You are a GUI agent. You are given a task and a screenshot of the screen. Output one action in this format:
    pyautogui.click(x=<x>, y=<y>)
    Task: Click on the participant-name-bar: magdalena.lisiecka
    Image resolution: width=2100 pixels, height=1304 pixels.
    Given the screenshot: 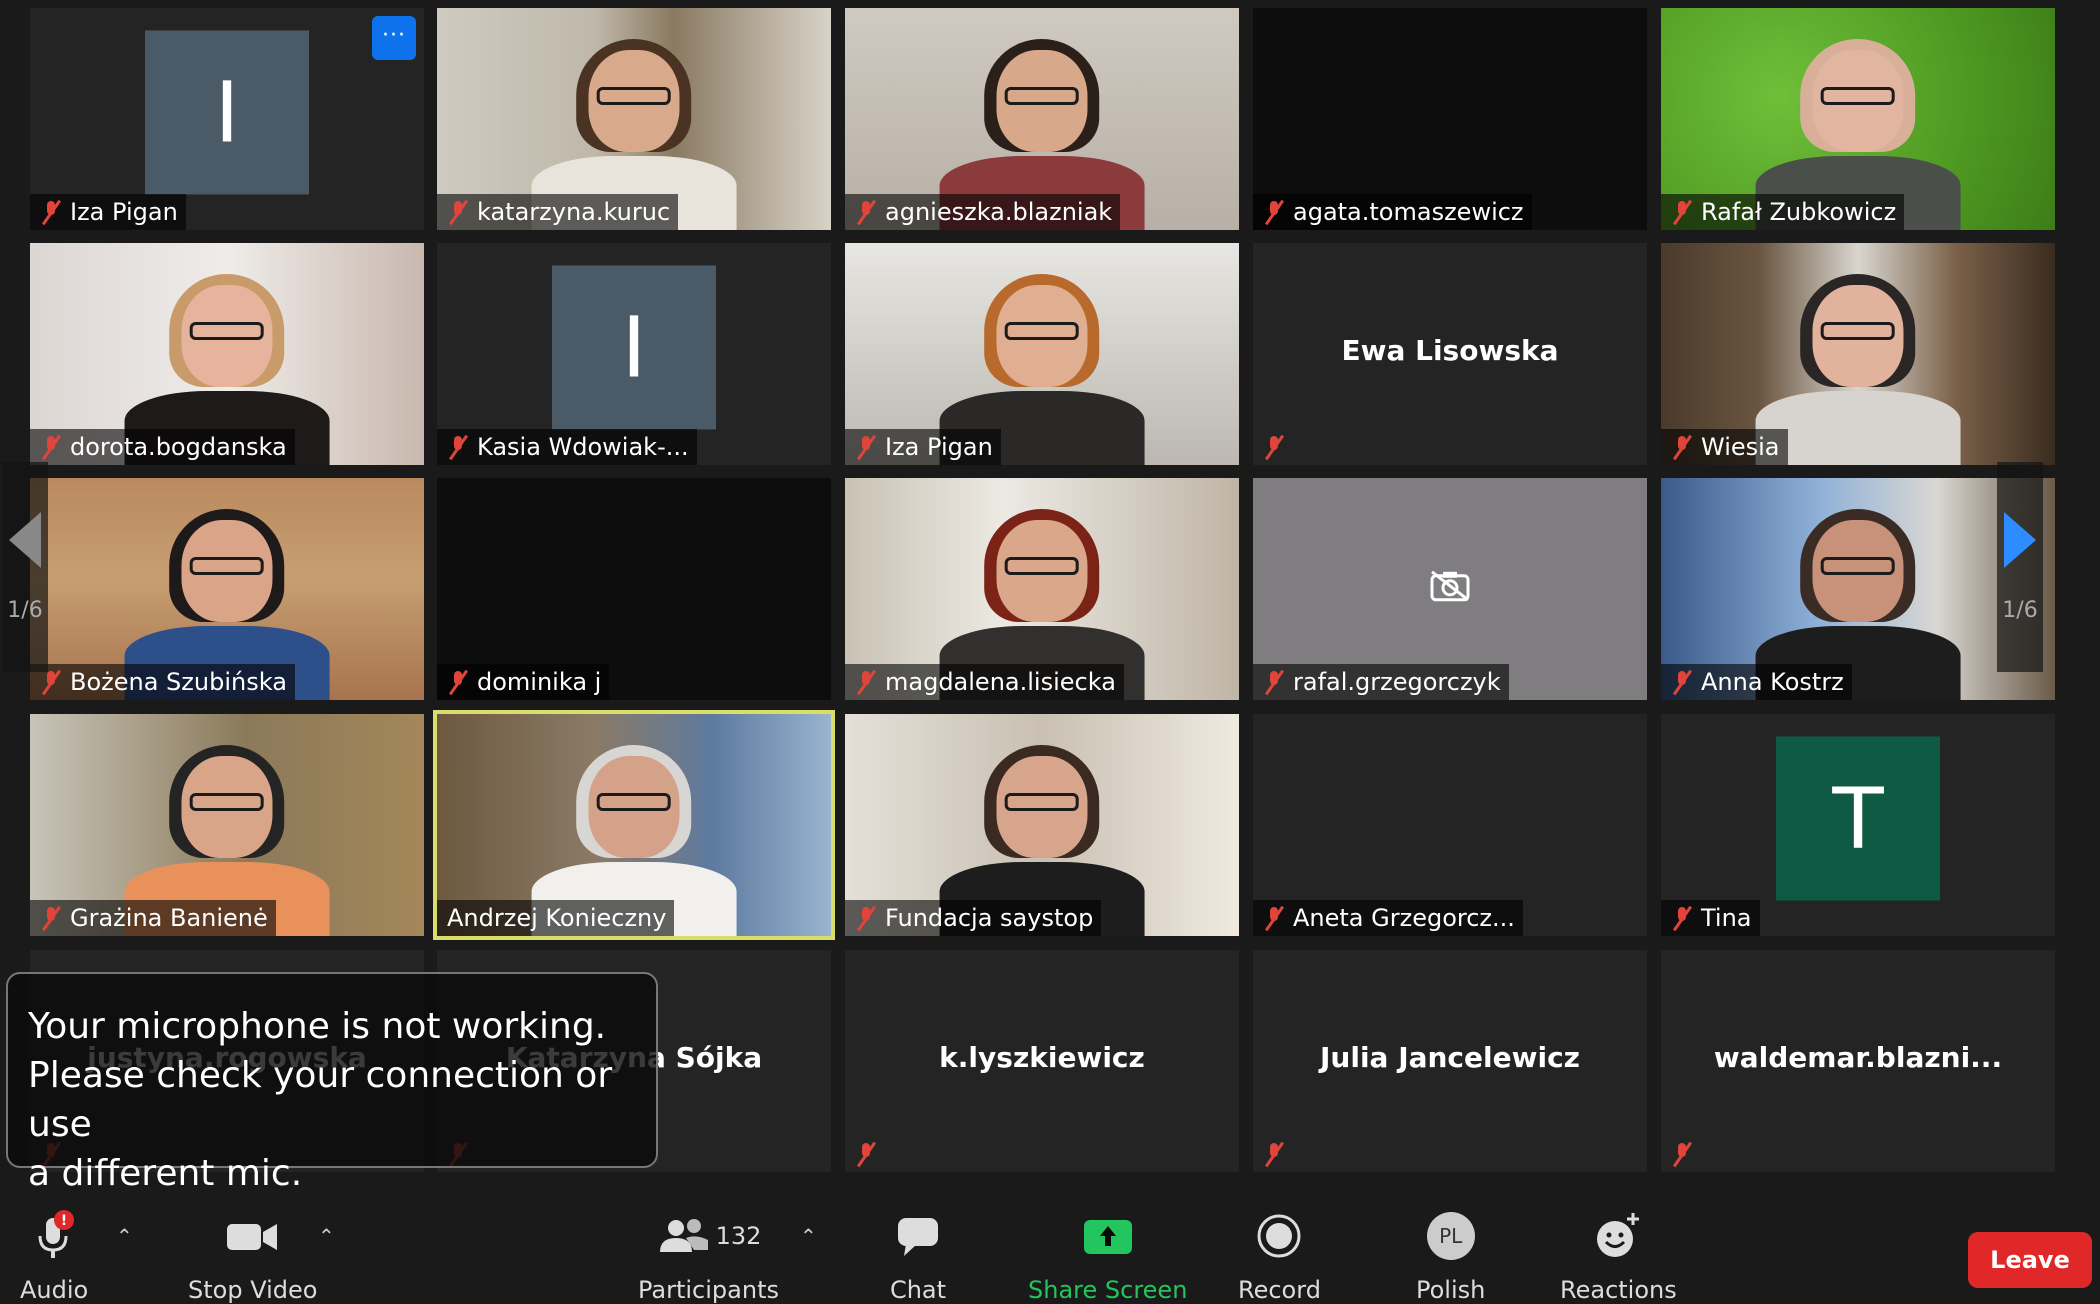 What is the action you would take?
    pyautogui.click(x=984, y=682)
    